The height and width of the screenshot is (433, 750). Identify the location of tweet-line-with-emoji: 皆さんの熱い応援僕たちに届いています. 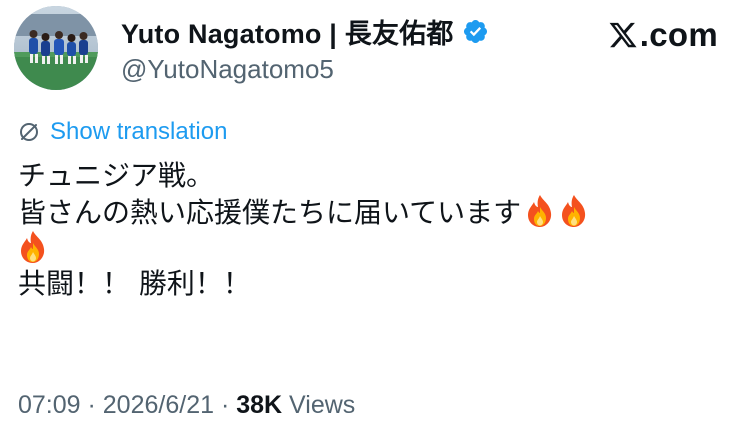
(374, 212).